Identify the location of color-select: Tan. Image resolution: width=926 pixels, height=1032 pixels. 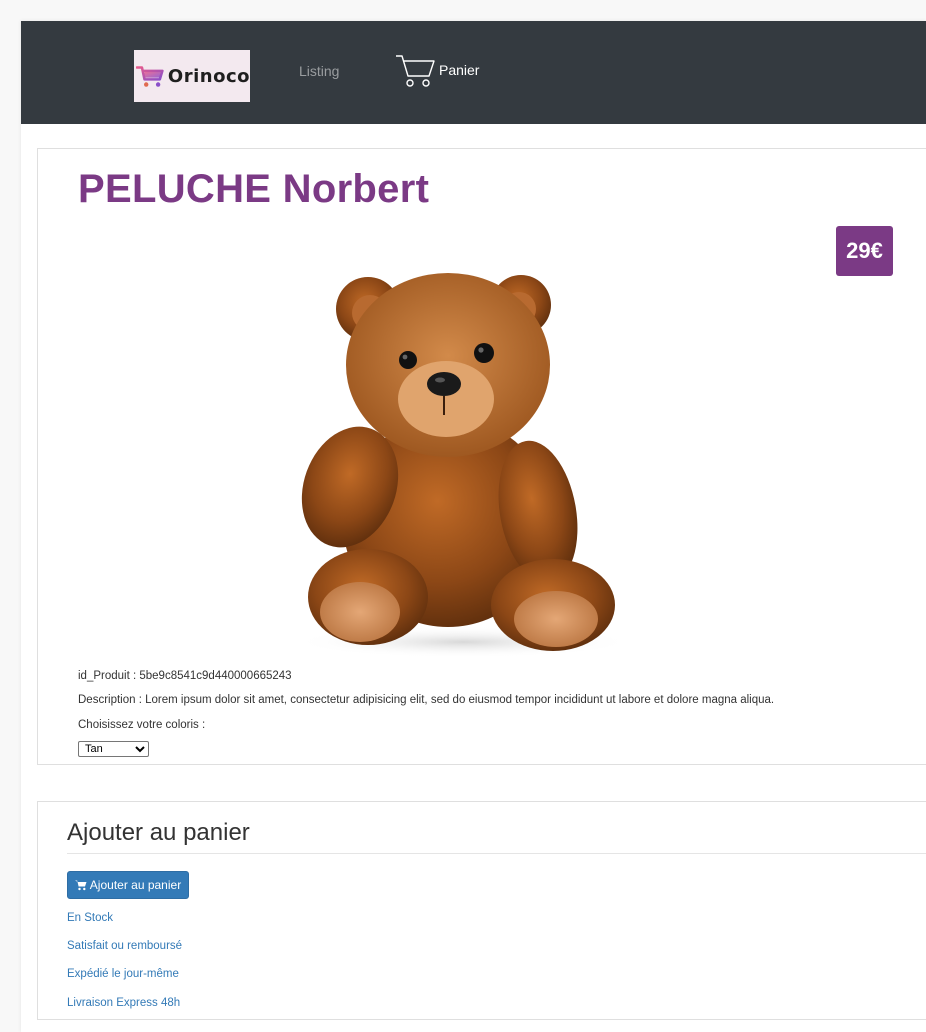
(113, 749).